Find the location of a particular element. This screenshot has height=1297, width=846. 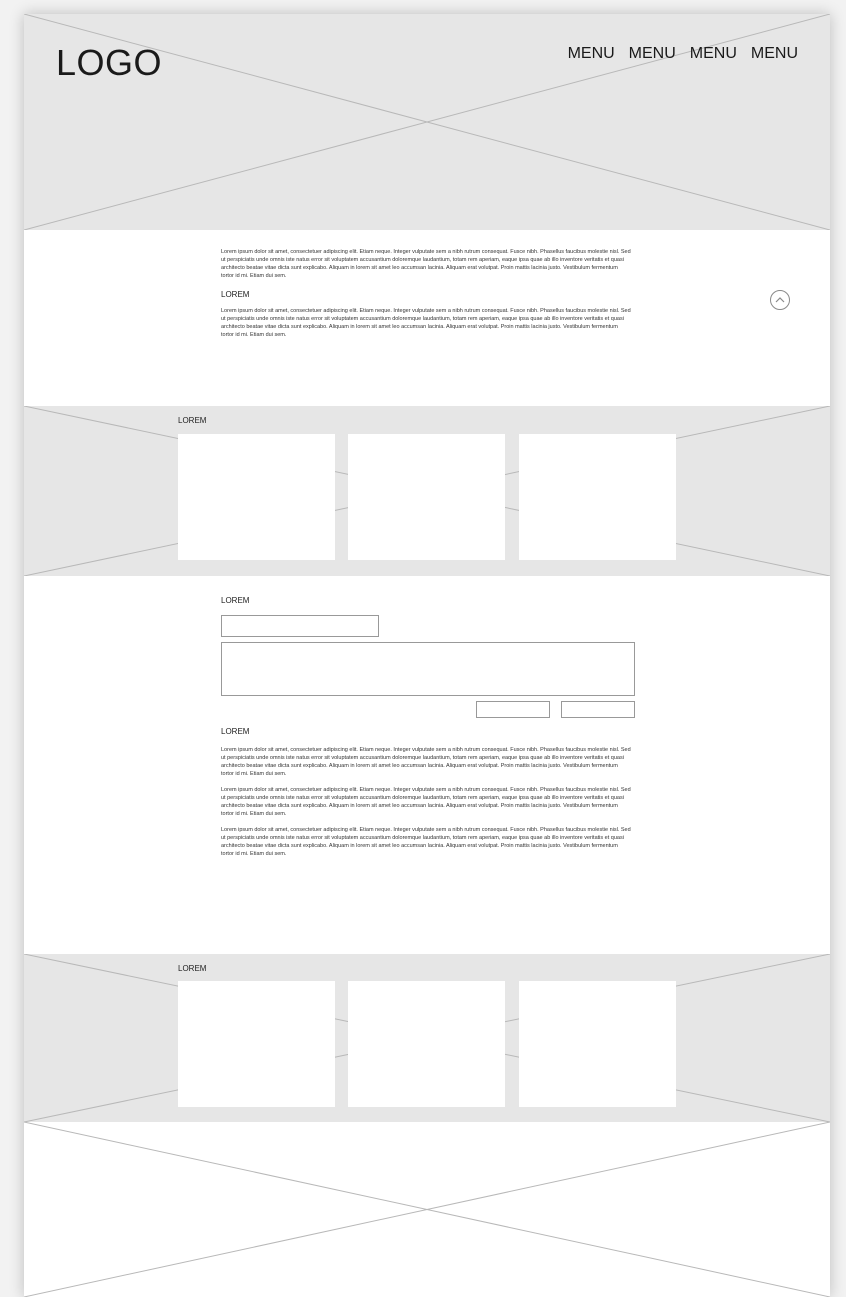

nav-menu-item-4: MENU is located at coordinates (774, 54).